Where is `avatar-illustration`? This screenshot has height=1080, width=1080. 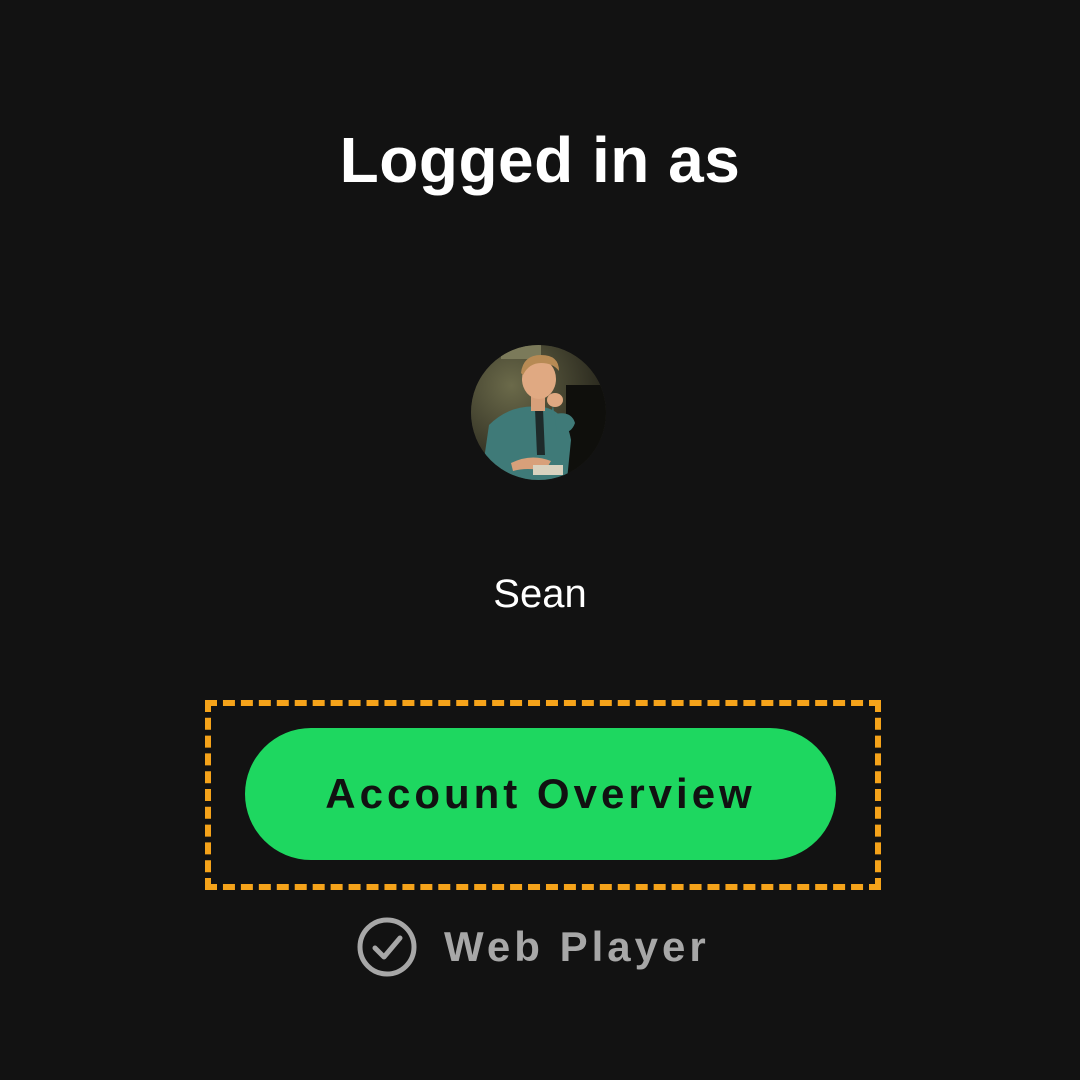 avatar-illustration is located at coordinates (538, 412).